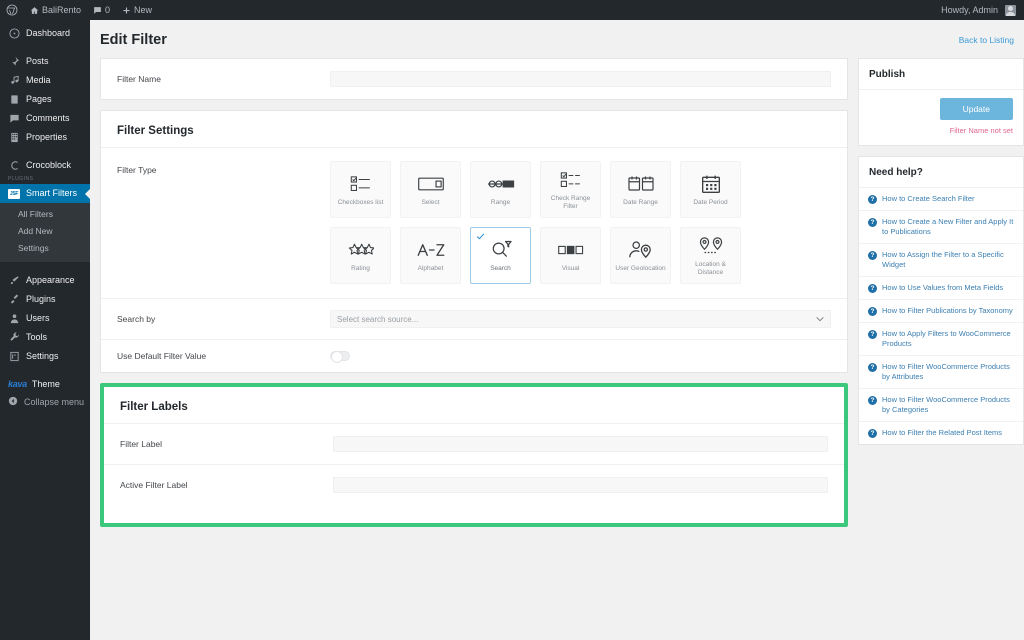 The image size is (1024, 640). What do you see at coordinates (640, 189) in the screenshot?
I see `filter-type-card-date-range: Date Range` at bounding box center [640, 189].